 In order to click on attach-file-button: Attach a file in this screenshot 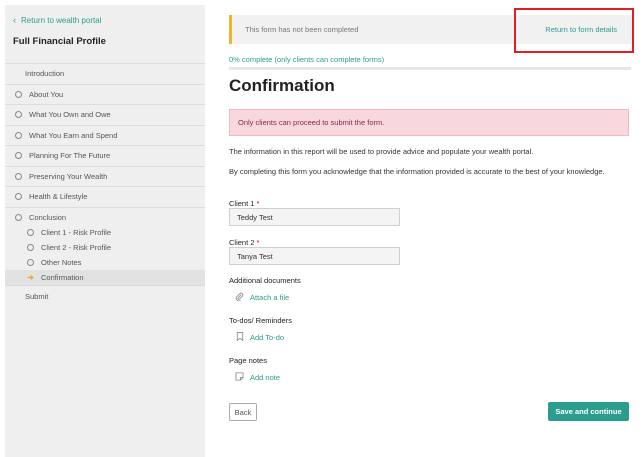, I will do `click(262, 297)`.